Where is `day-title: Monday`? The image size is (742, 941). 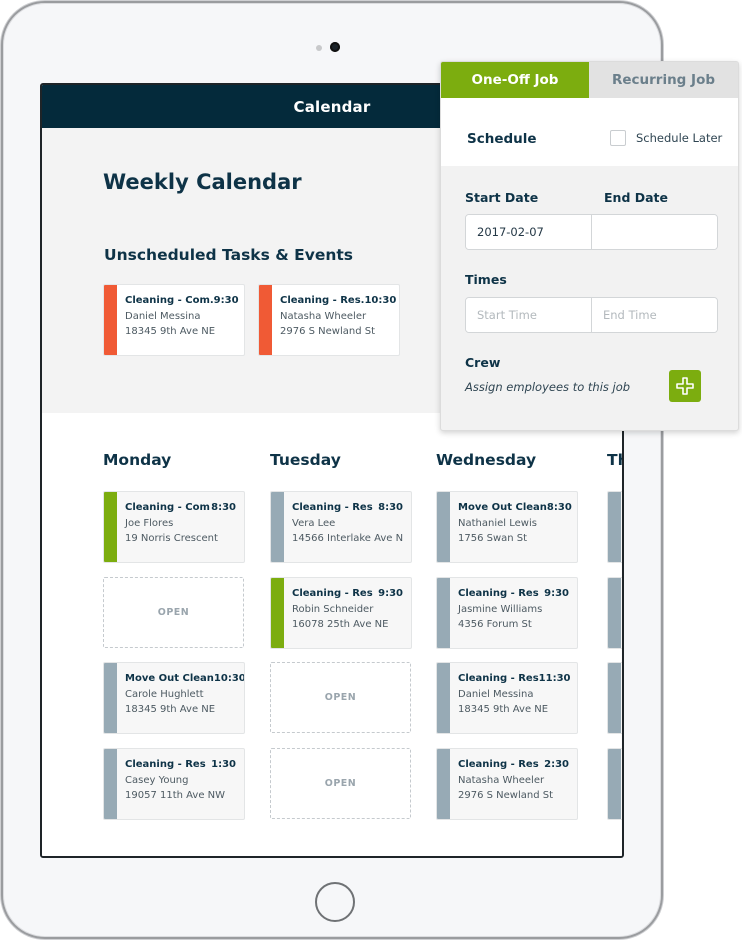 day-title: Monday is located at coordinates (137, 460).